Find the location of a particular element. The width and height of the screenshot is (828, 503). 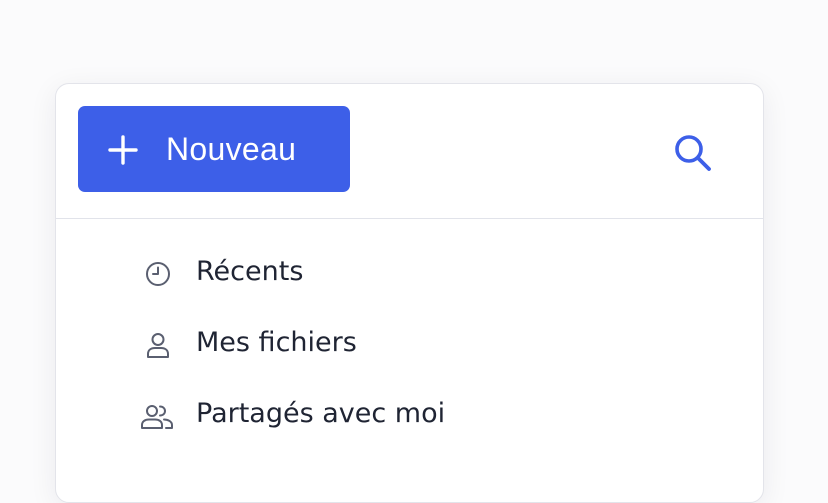

search-icon is located at coordinates (693, 153).